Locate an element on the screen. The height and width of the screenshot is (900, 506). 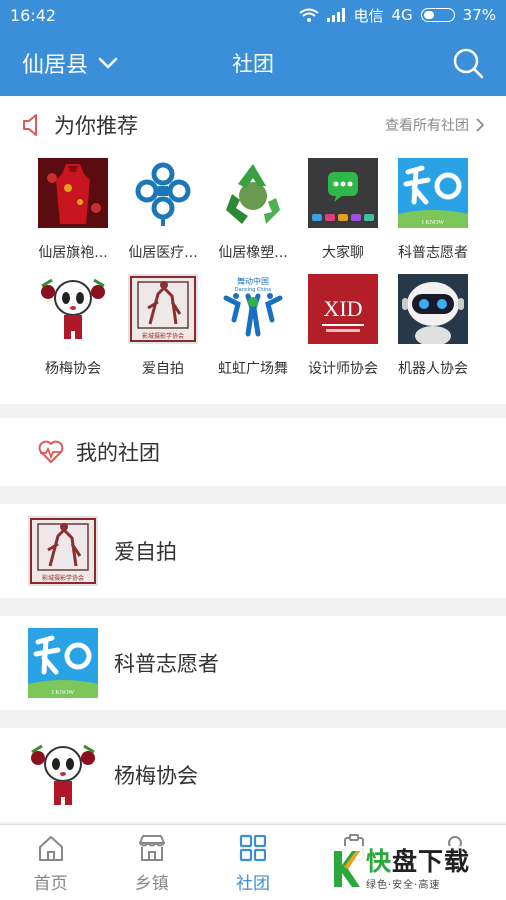
club-label: 爱自拍 is located at coordinates (163, 369).